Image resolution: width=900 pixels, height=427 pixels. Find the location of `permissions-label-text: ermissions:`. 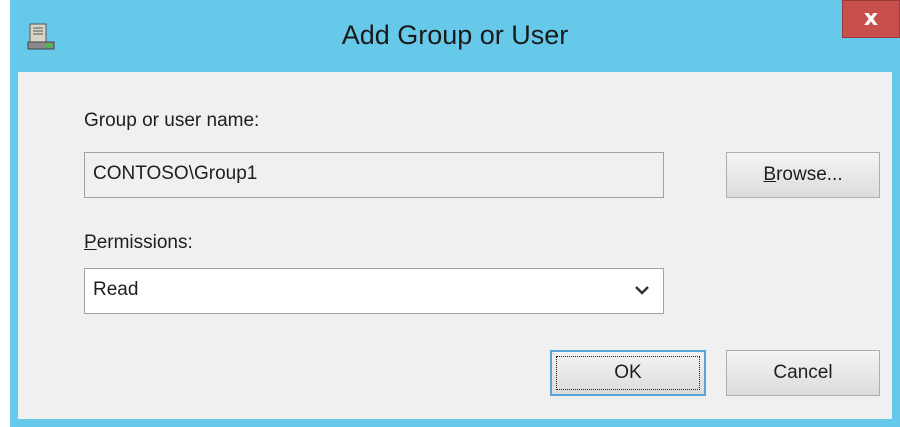

permissions-label-text: ermissions: is located at coordinates (144, 242).